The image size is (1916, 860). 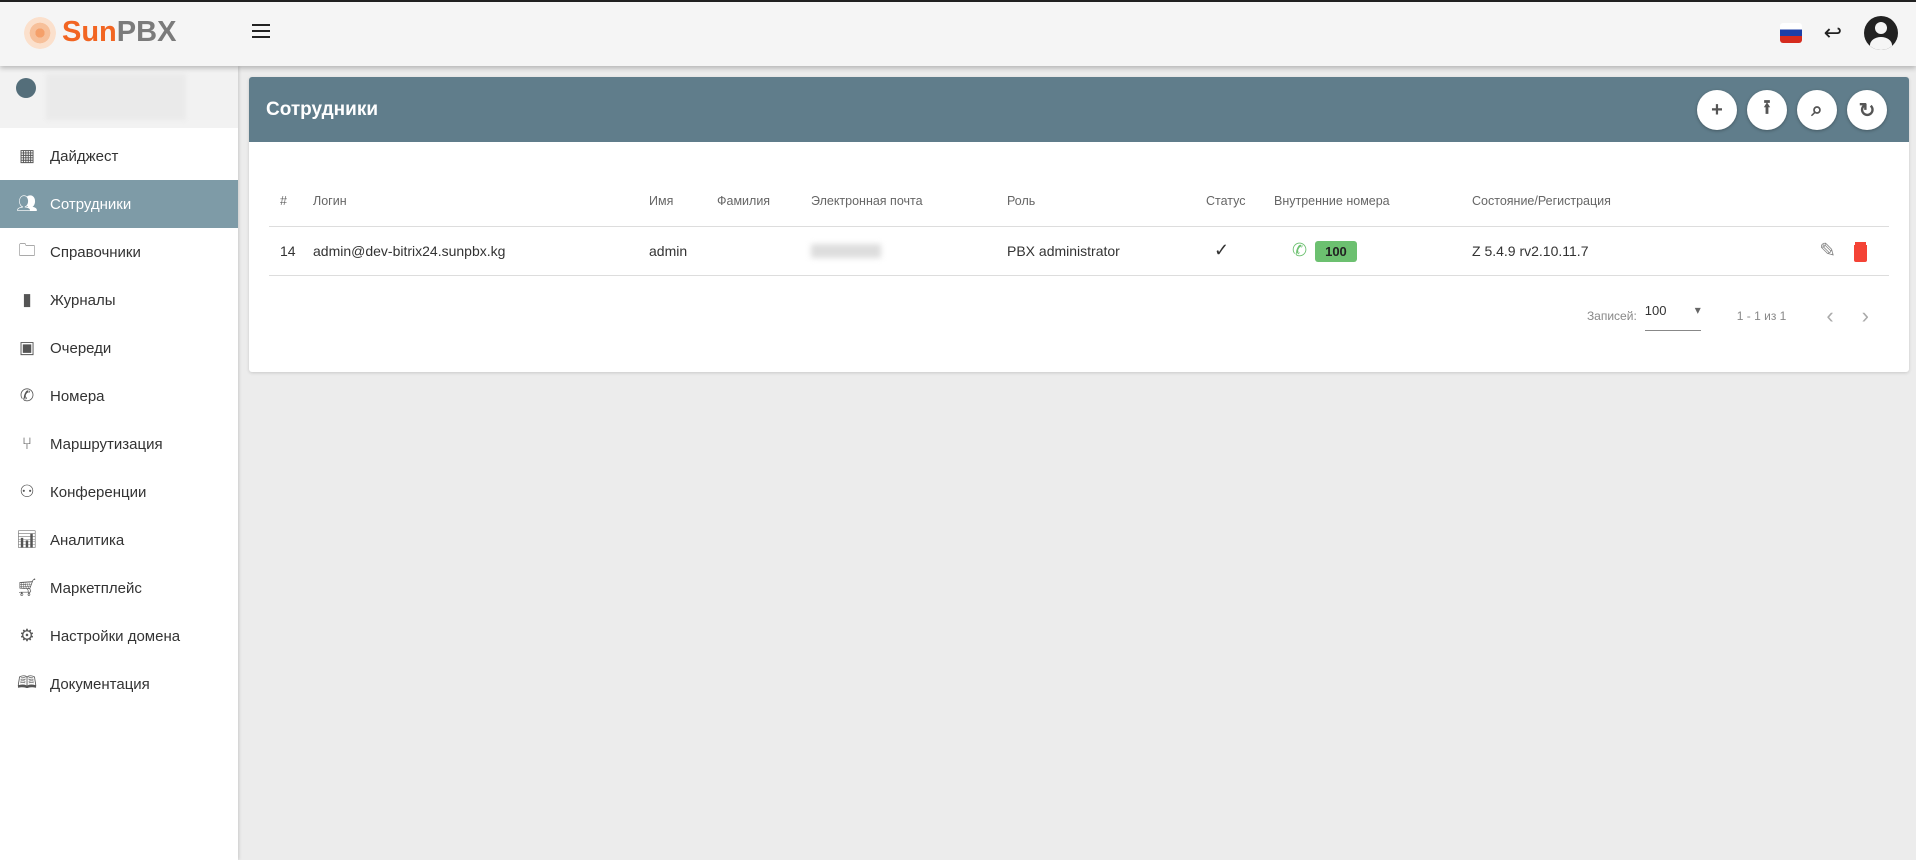 I want to click on people-icon: 👥︎, so click(x=27, y=203).